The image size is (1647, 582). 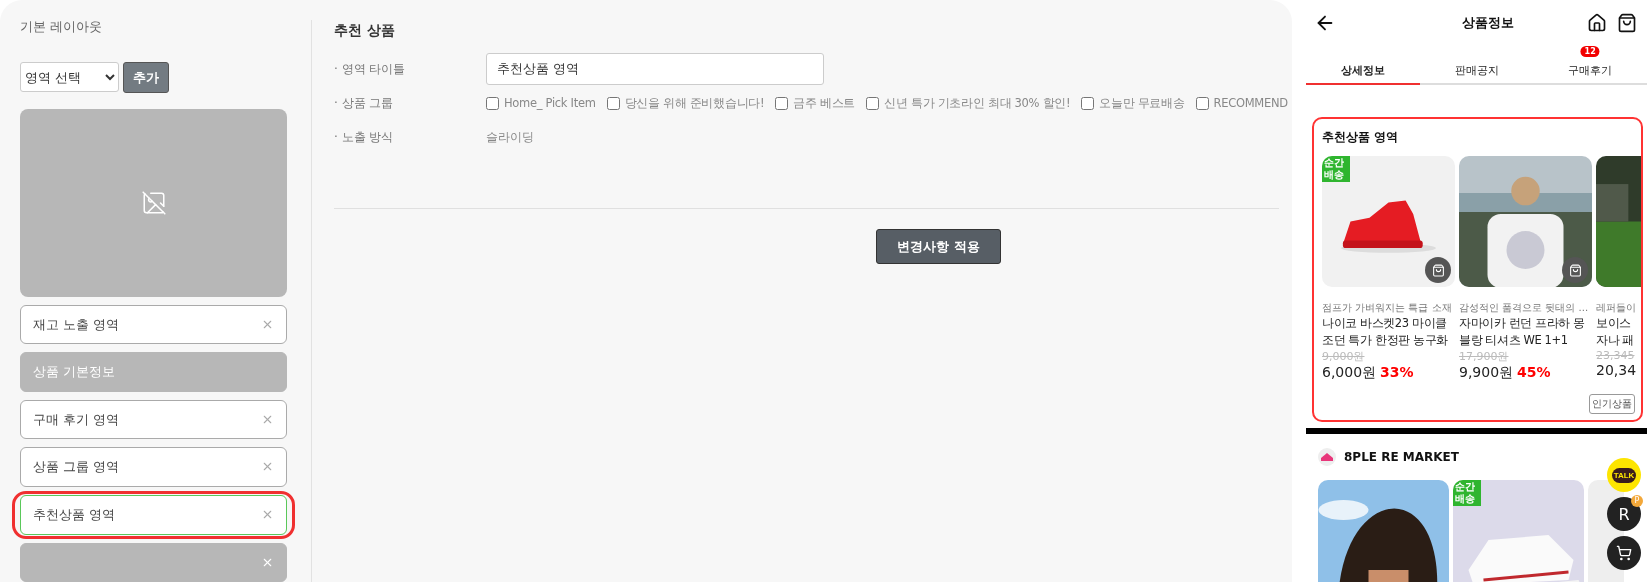 What do you see at coordinates (1484, 356) in the screenshot?
I see `original-price: 17,900원` at bounding box center [1484, 356].